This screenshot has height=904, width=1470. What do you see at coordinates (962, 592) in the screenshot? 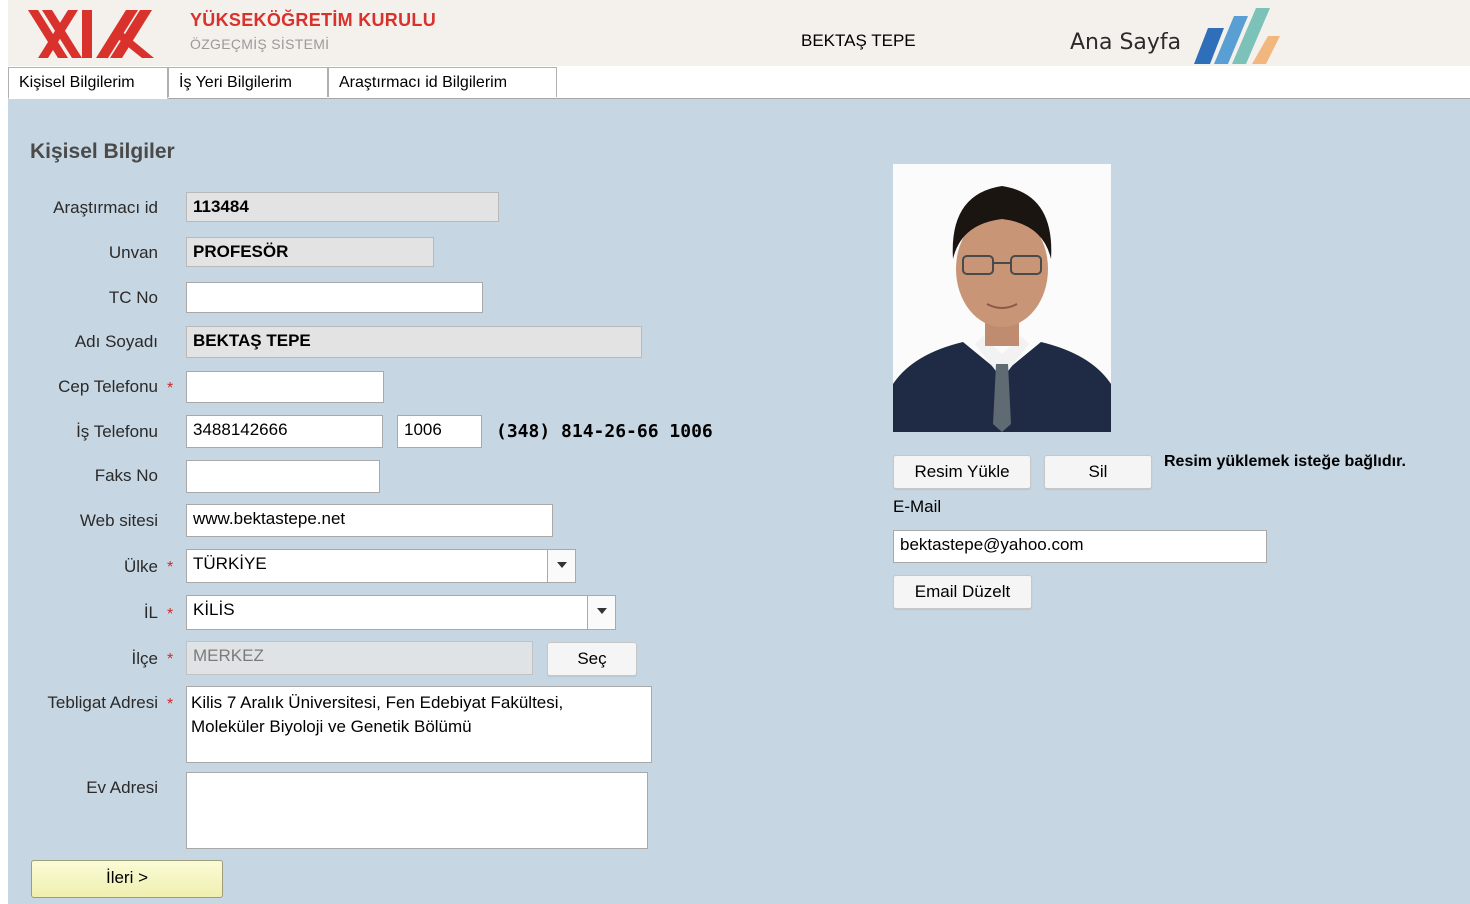
I see `edit-email-button: Email Düzelt` at bounding box center [962, 592].